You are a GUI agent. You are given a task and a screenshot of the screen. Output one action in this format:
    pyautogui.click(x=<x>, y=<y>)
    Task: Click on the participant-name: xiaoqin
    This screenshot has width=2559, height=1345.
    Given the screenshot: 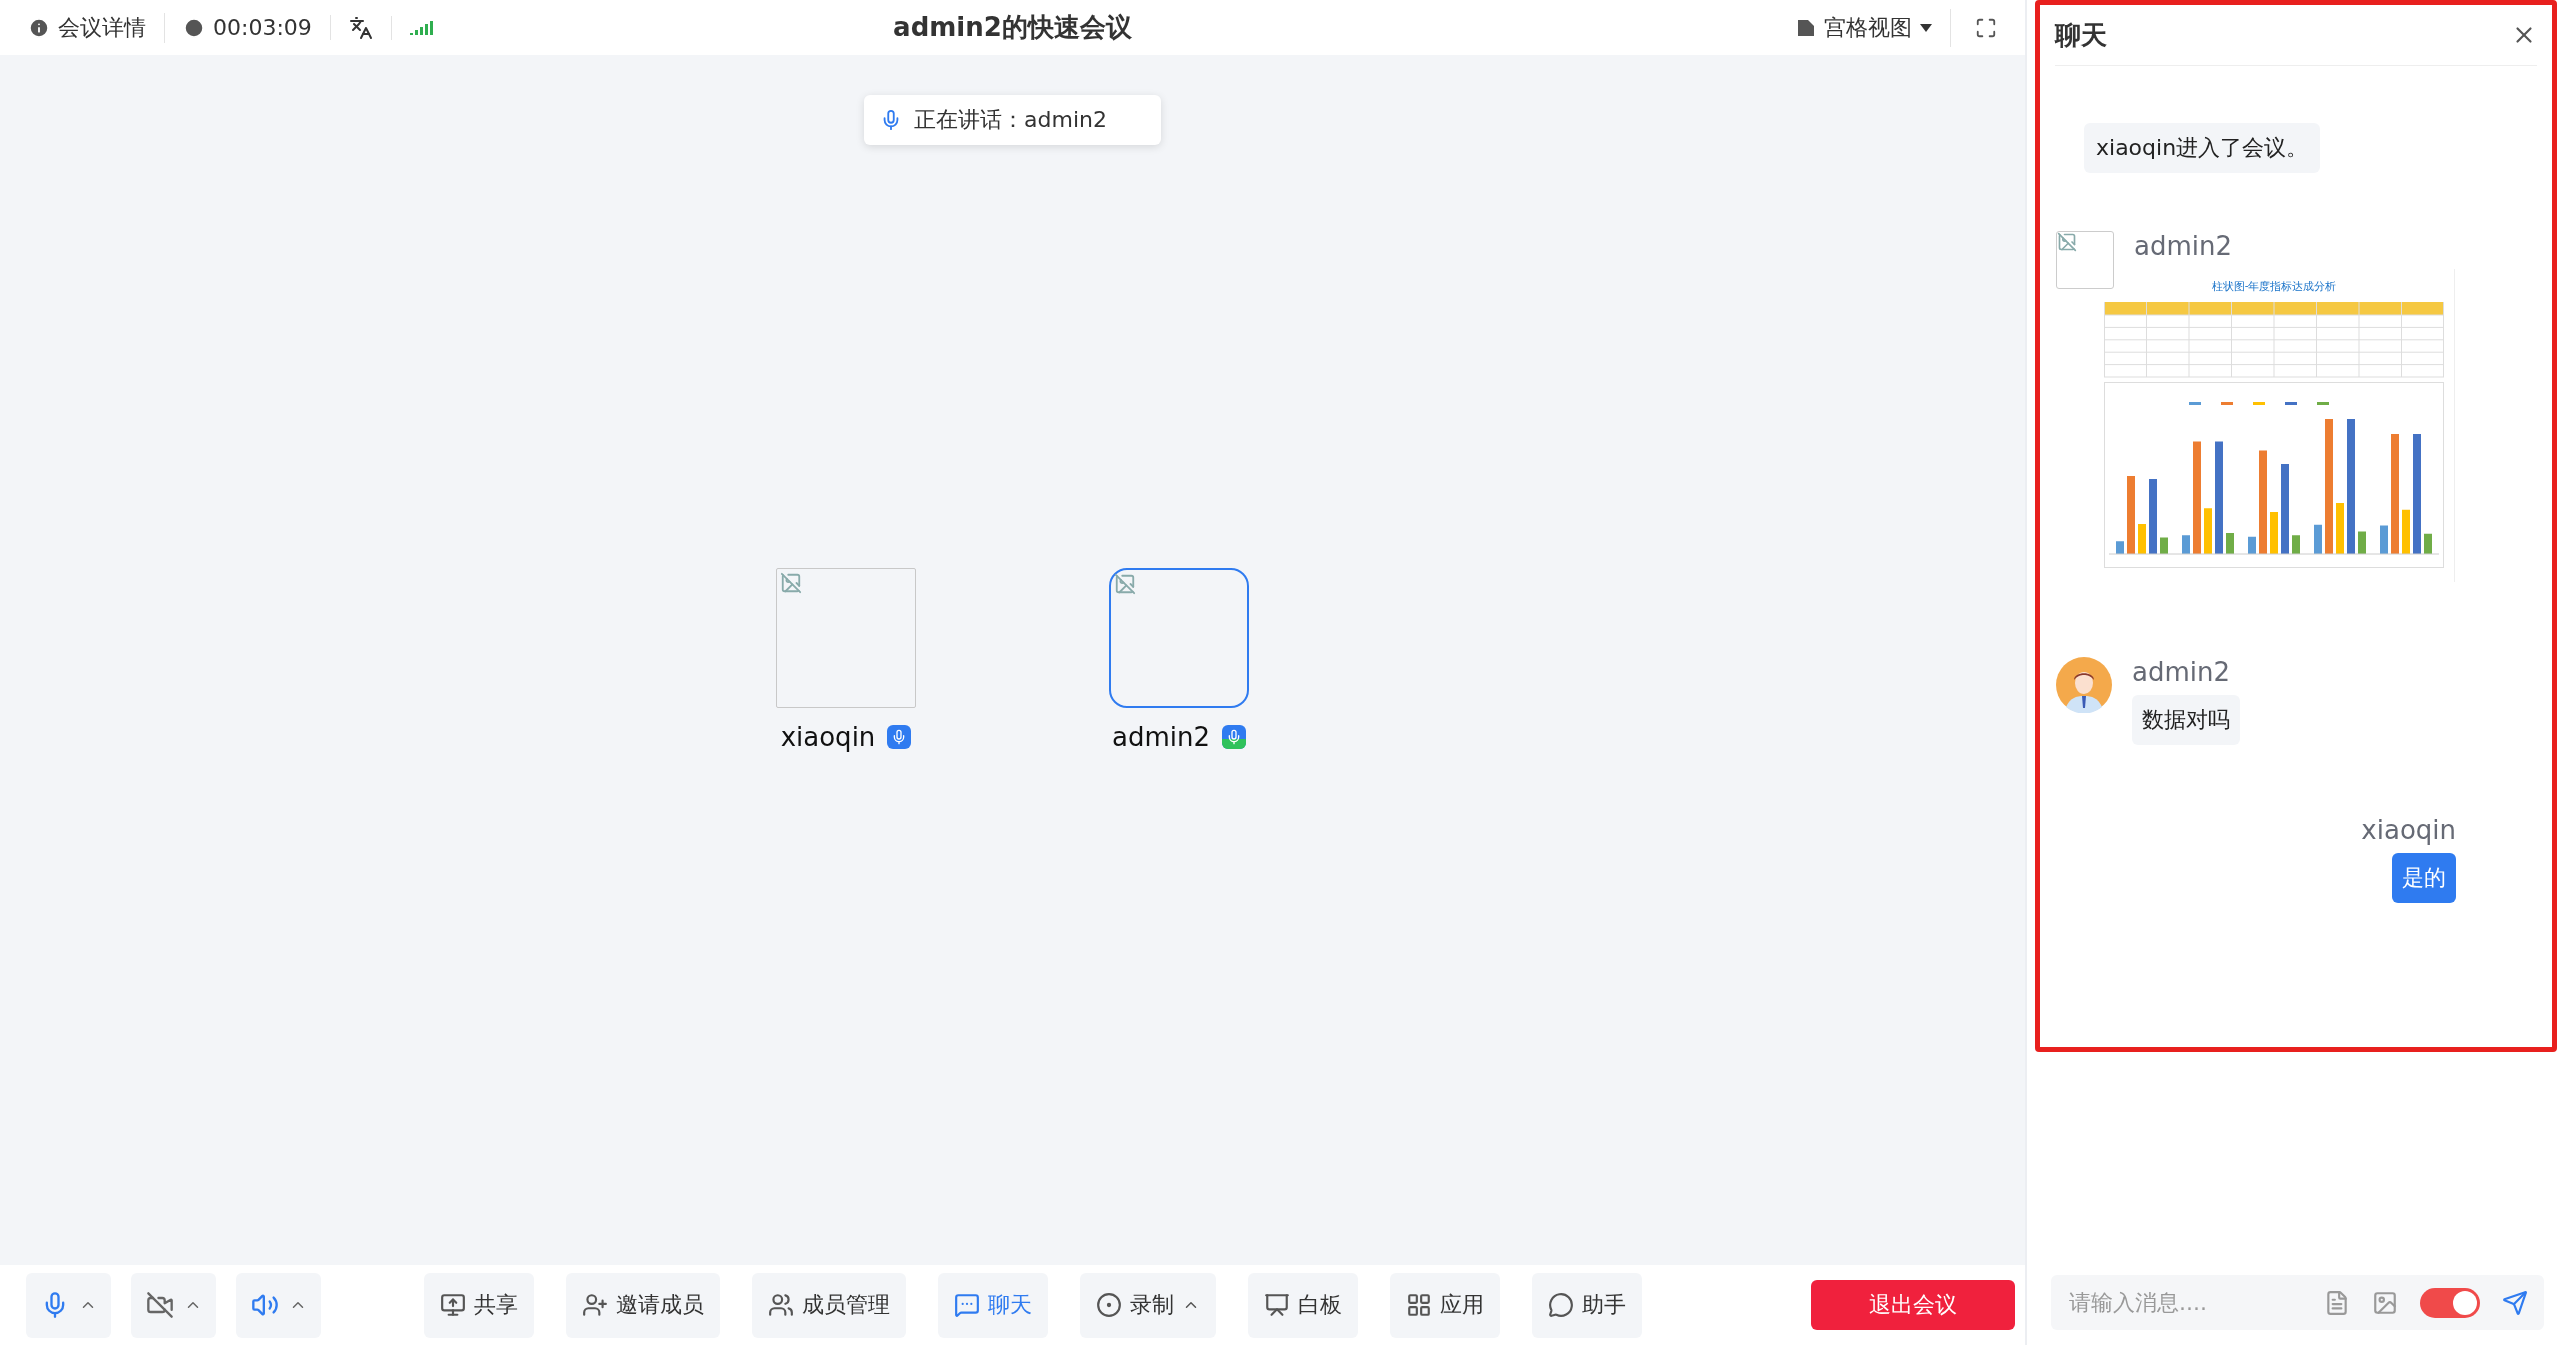 What is the action you would take?
    pyautogui.click(x=828, y=737)
    